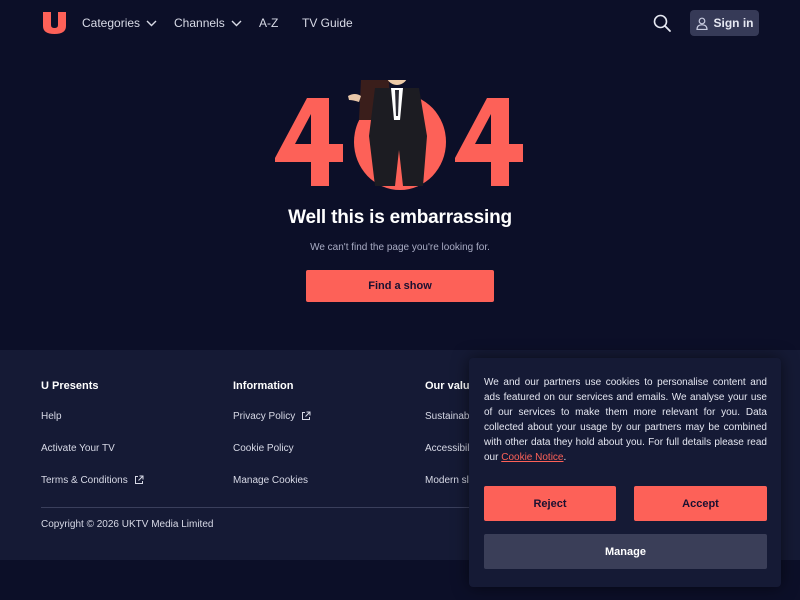 Image resolution: width=800 pixels, height=600 pixels. I want to click on nav-a-z-label: A-Z, so click(269, 23).